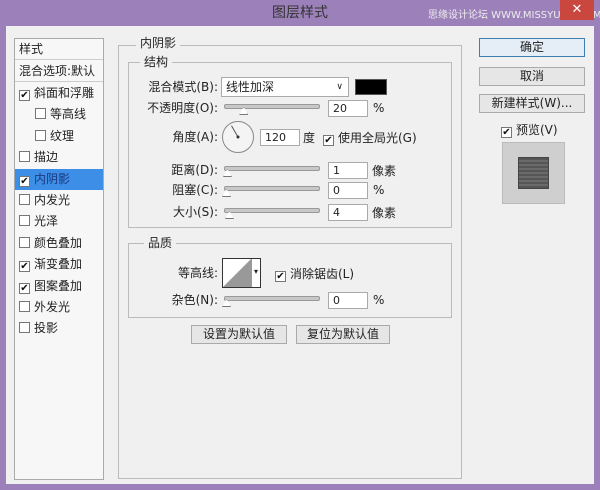 This screenshot has height=490, width=600. I want to click on sidebar-item: ✔ 渐变叠加, so click(59, 264).